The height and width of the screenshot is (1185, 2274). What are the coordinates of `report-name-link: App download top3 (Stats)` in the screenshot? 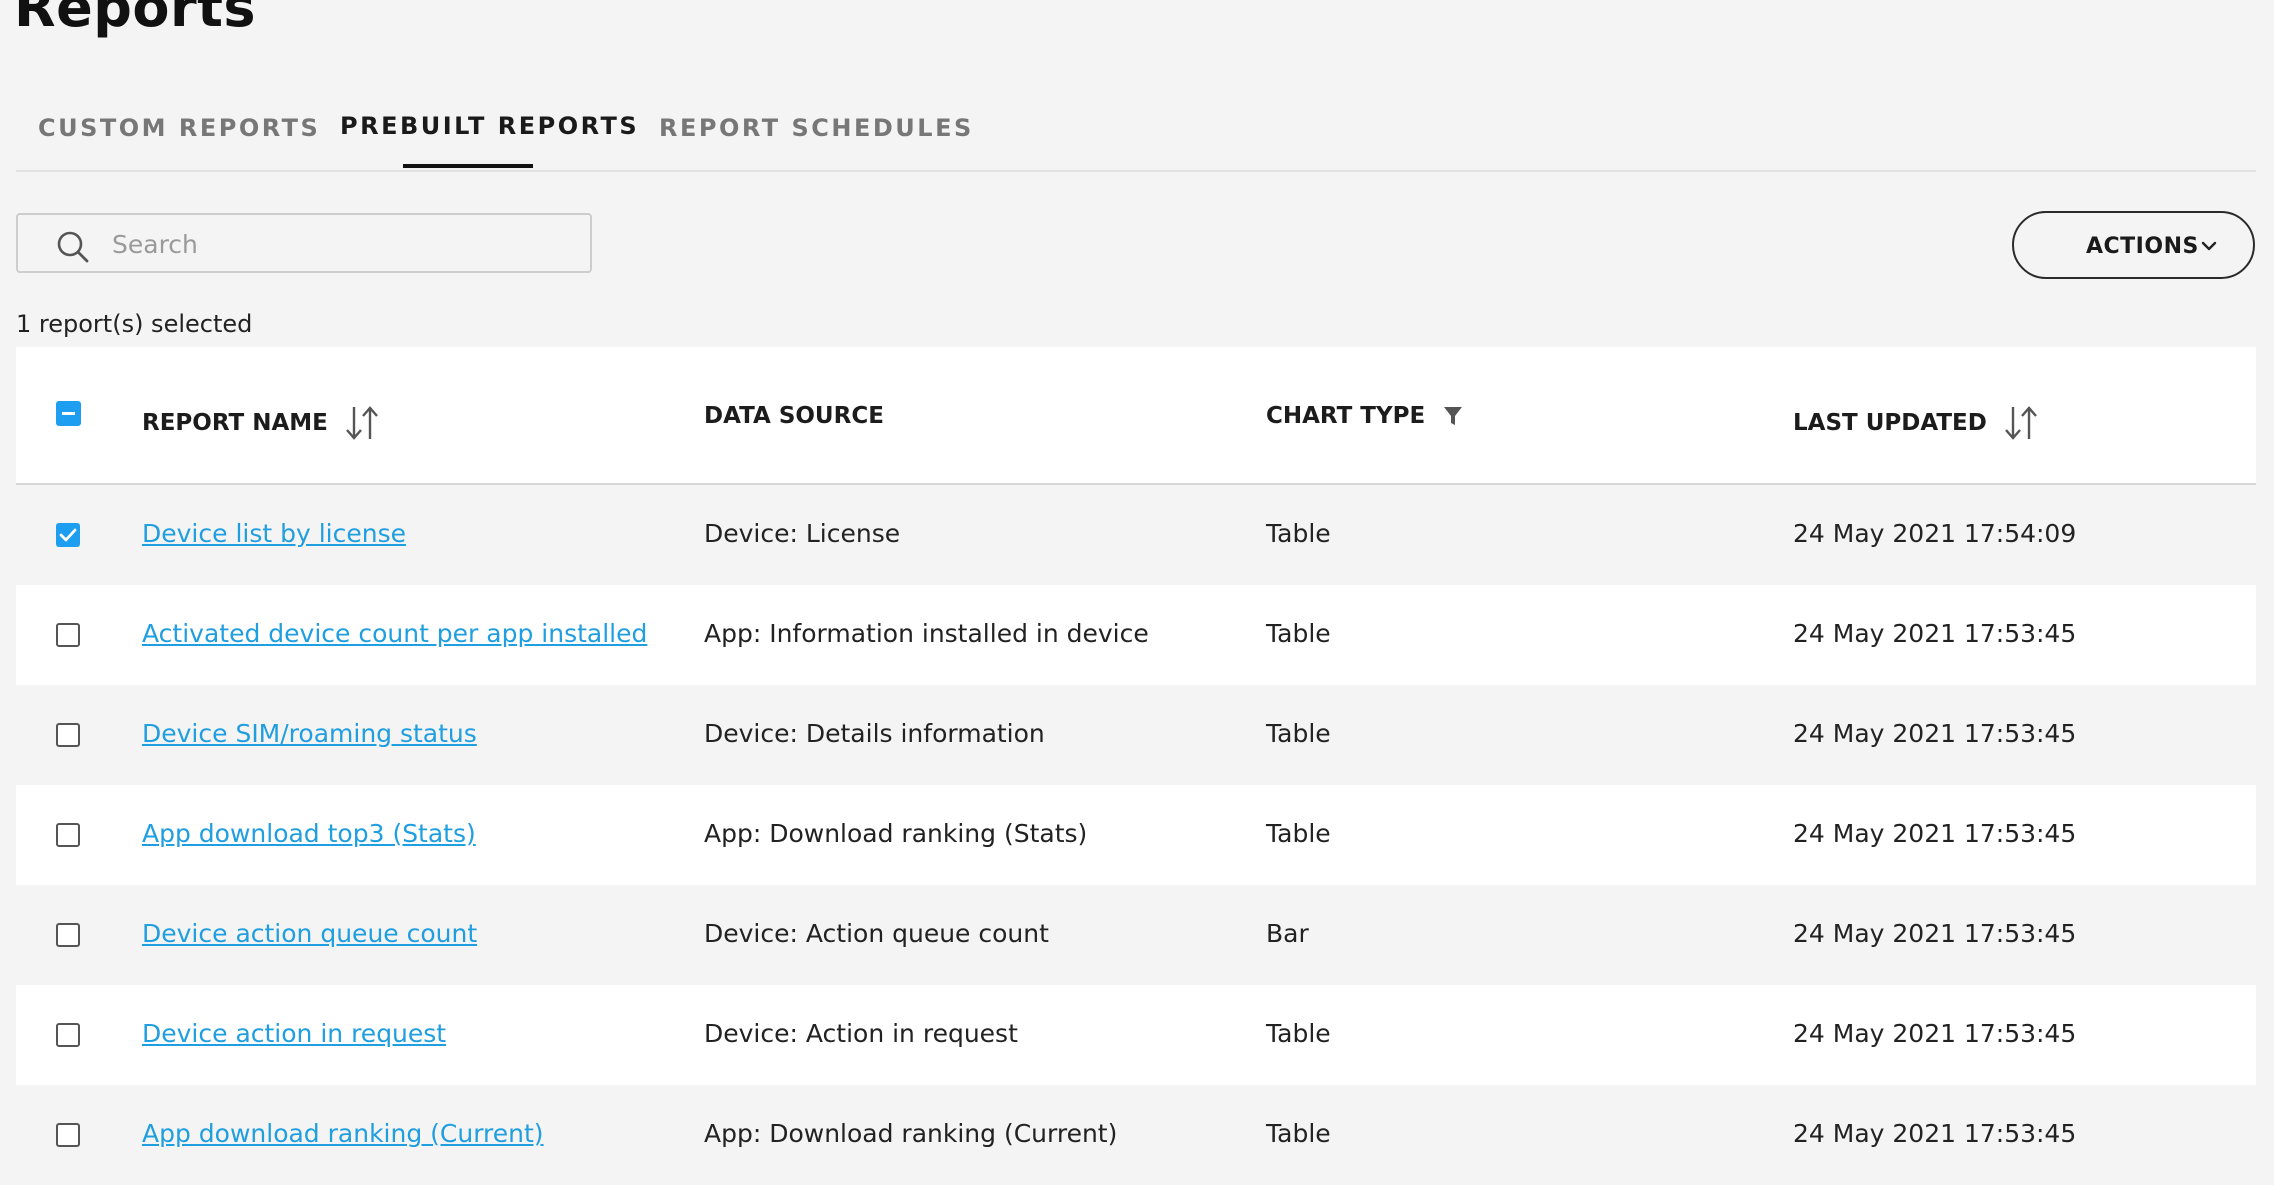 It's located at (309, 833).